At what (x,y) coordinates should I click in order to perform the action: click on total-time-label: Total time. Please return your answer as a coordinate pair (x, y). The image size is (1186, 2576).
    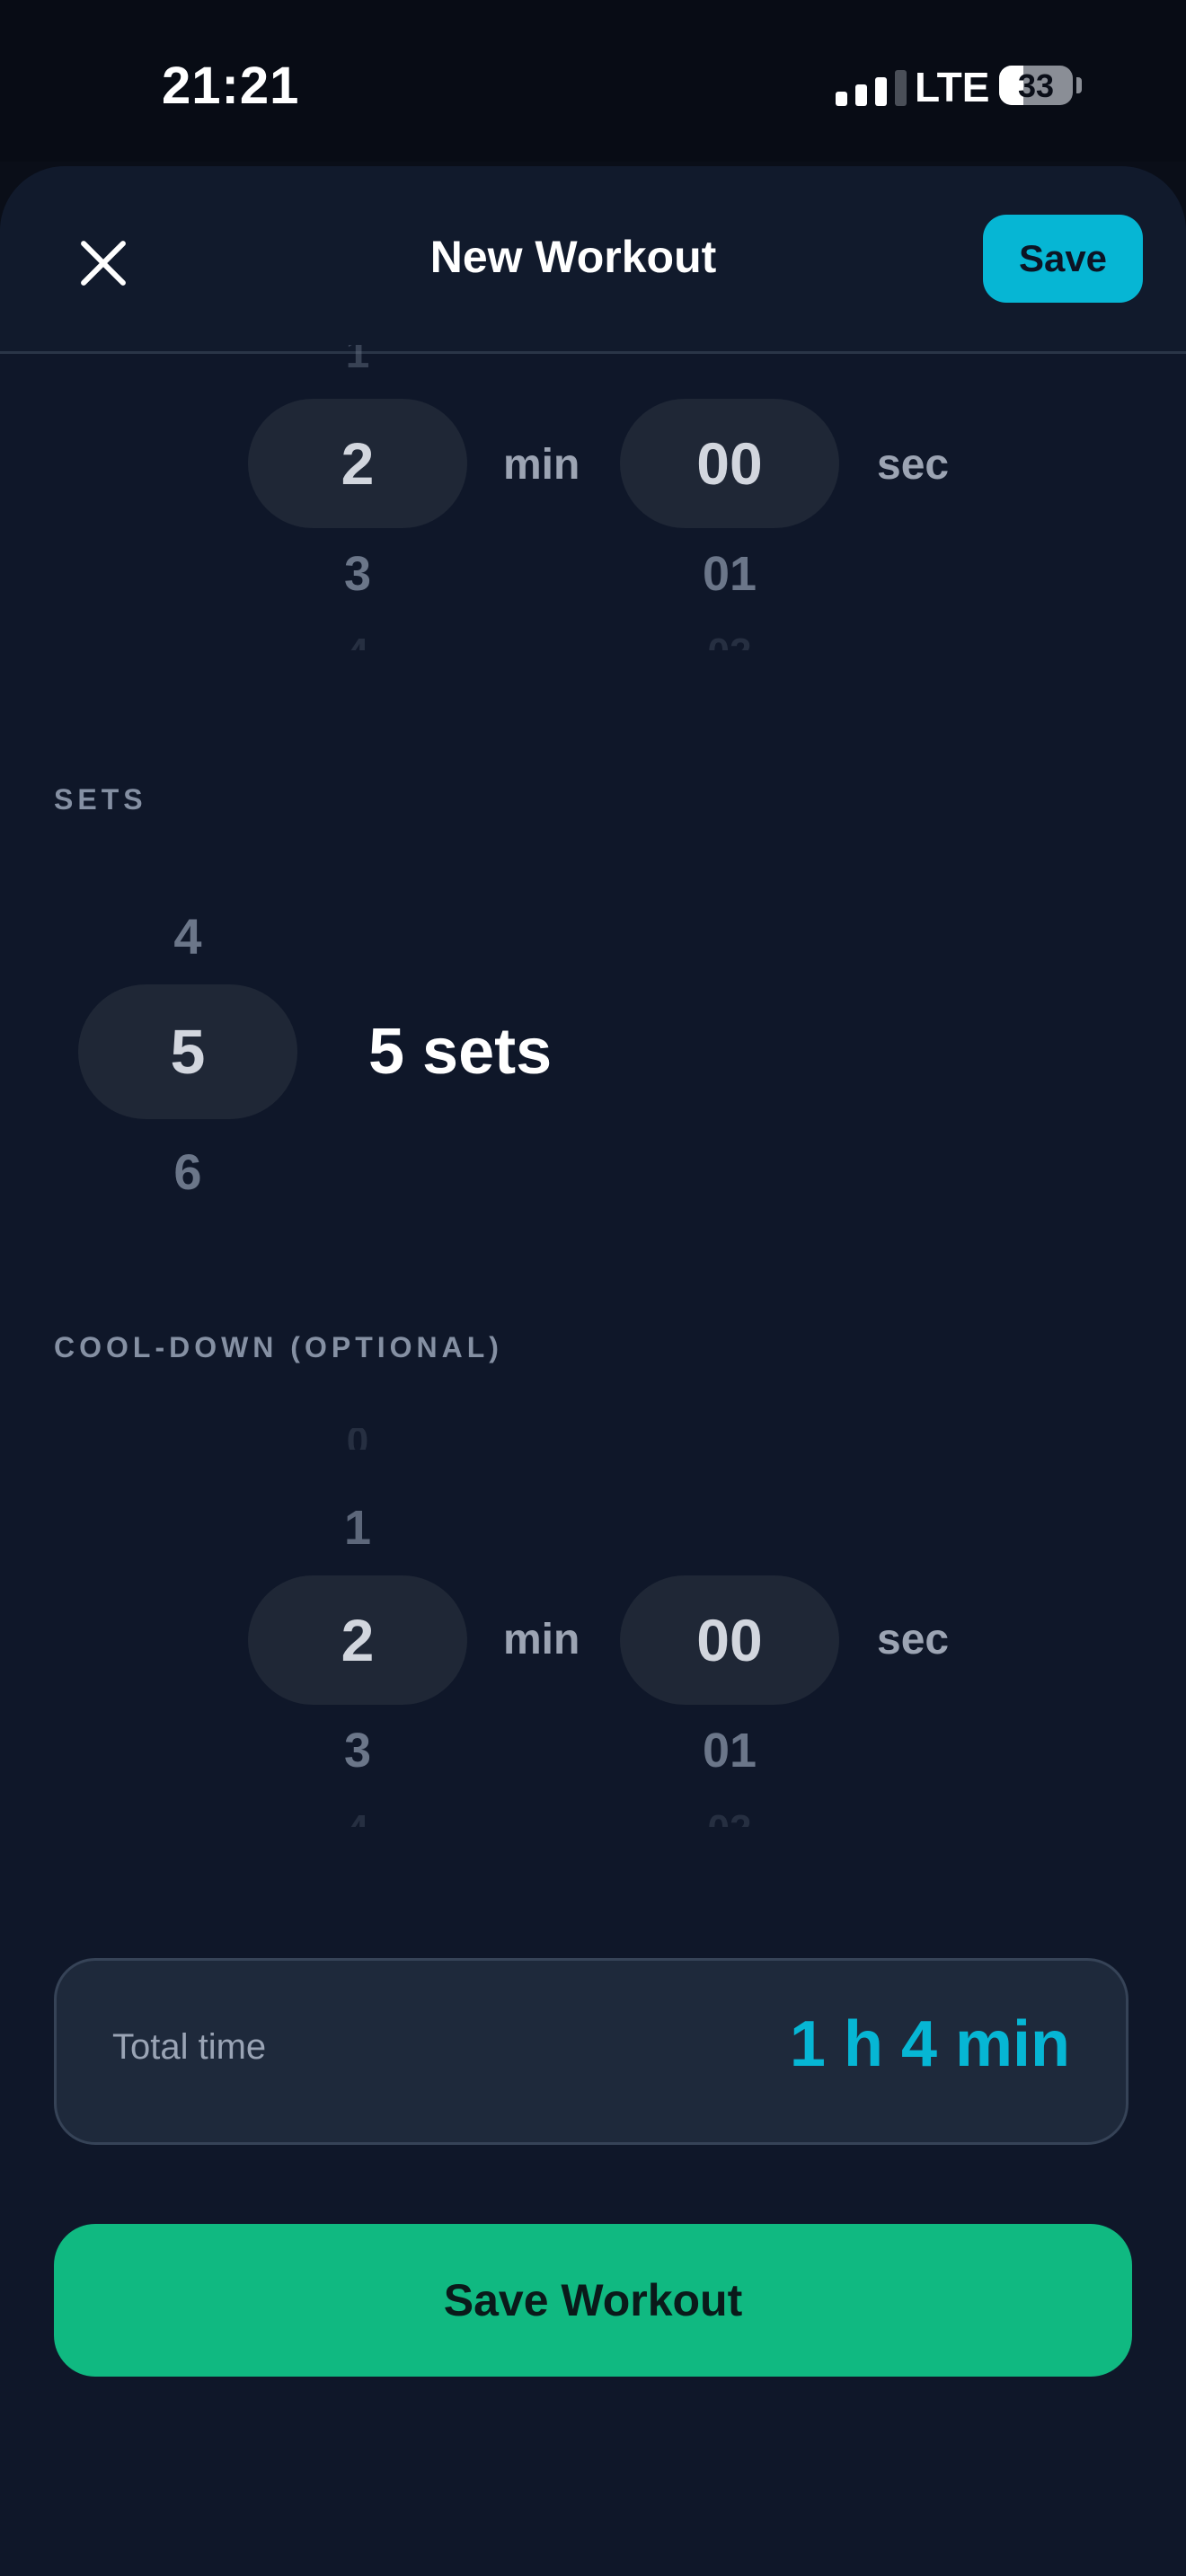
    Looking at the image, I should click on (189, 2047).